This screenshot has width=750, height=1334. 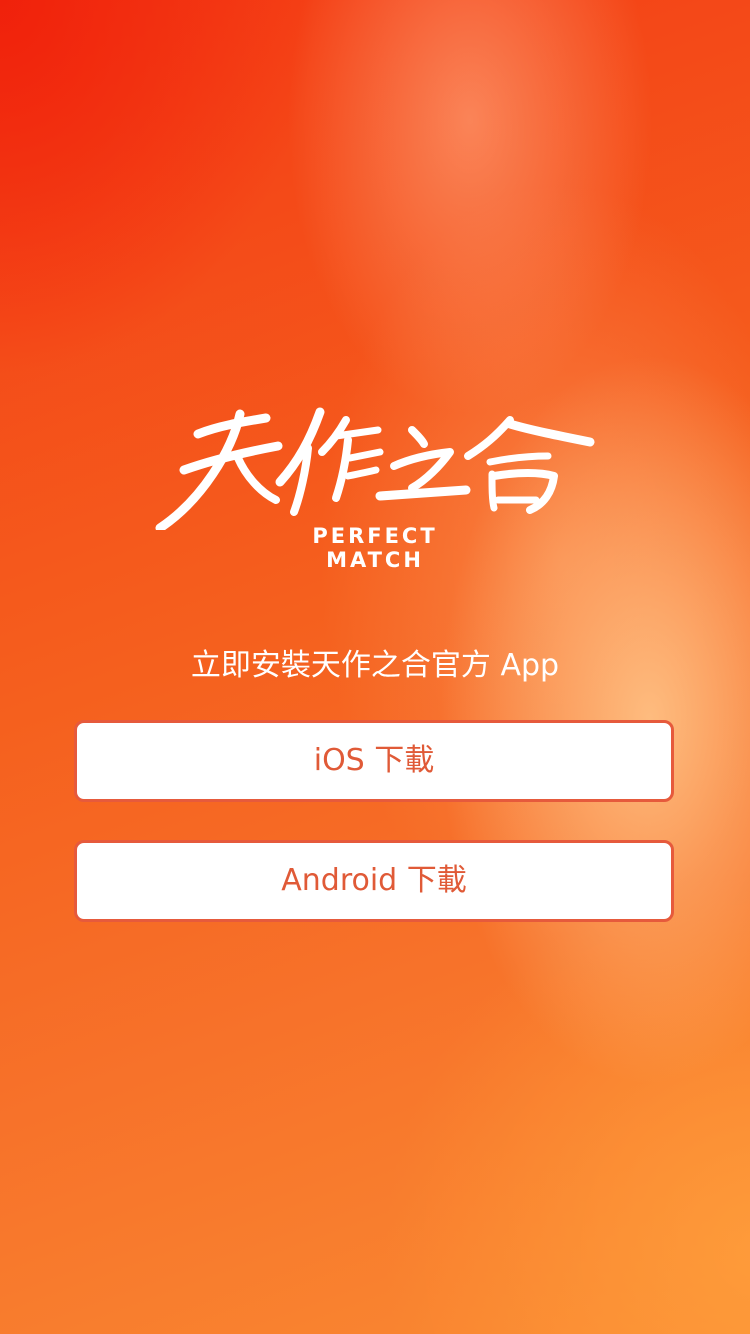 I want to click on android-download-button: Android 下載, so click(x=374, y=881).